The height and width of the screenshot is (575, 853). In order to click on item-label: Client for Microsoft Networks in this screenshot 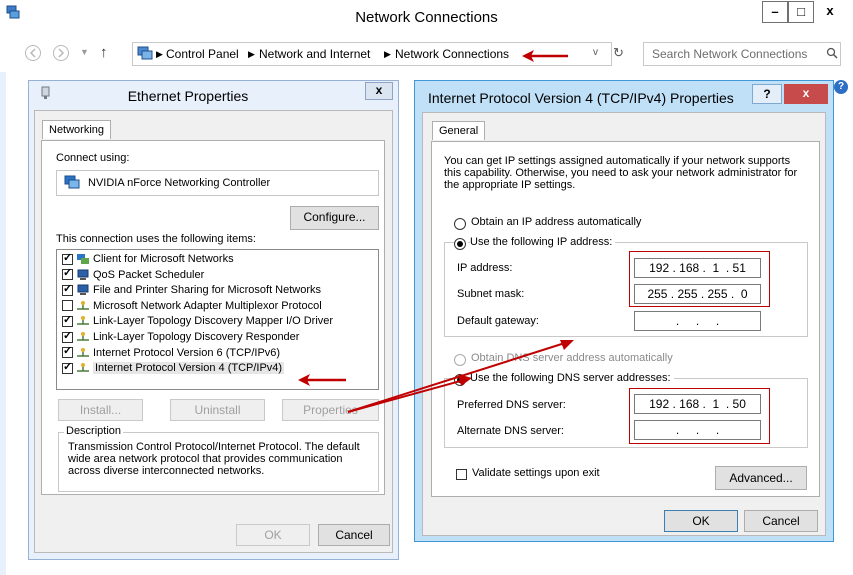, I will do `click(163, 259)`.